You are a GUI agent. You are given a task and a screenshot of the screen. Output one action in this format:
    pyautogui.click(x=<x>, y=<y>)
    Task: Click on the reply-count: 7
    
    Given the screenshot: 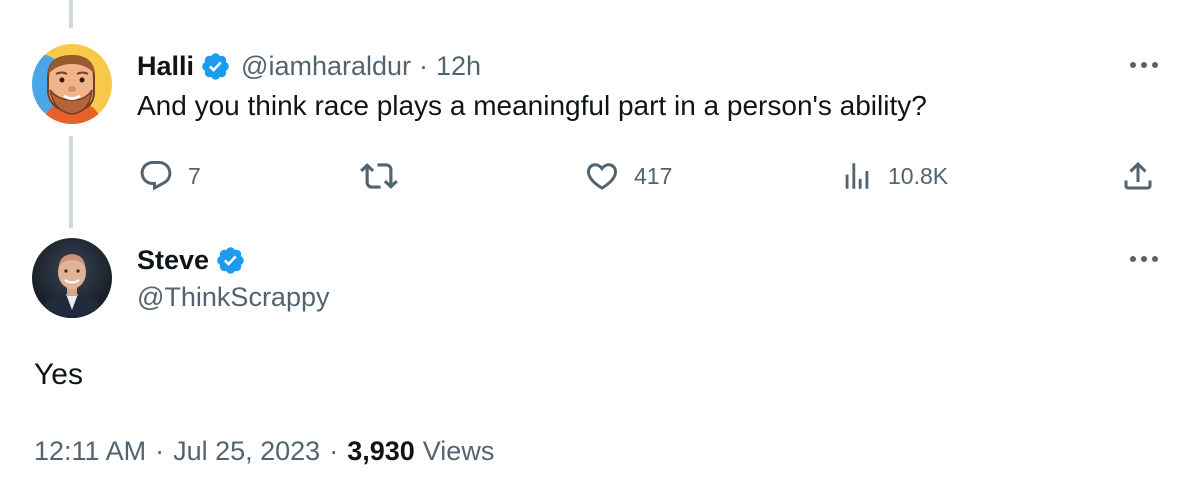 What is the action you would take?
    pyautogui.click(x=194, y=175)
    